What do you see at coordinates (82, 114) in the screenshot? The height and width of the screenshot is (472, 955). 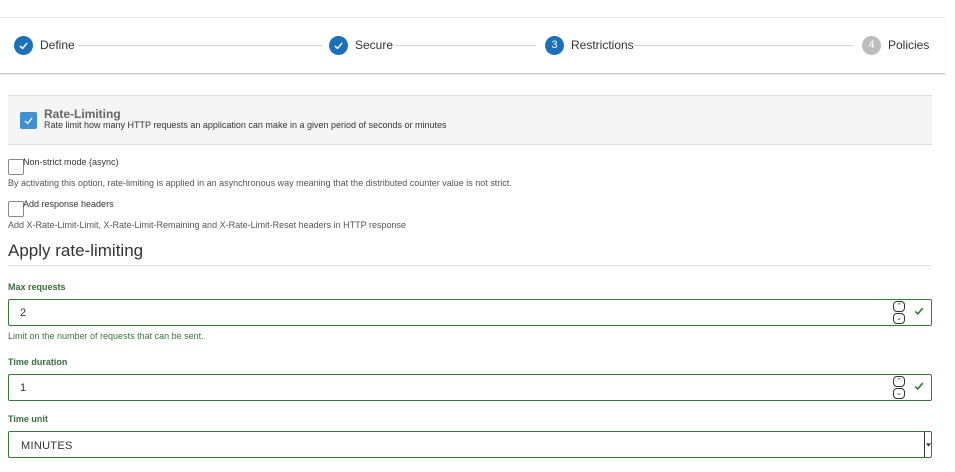 I see `rate-limiting-title: Rate-Limiting` at bounding box center [82, 114].